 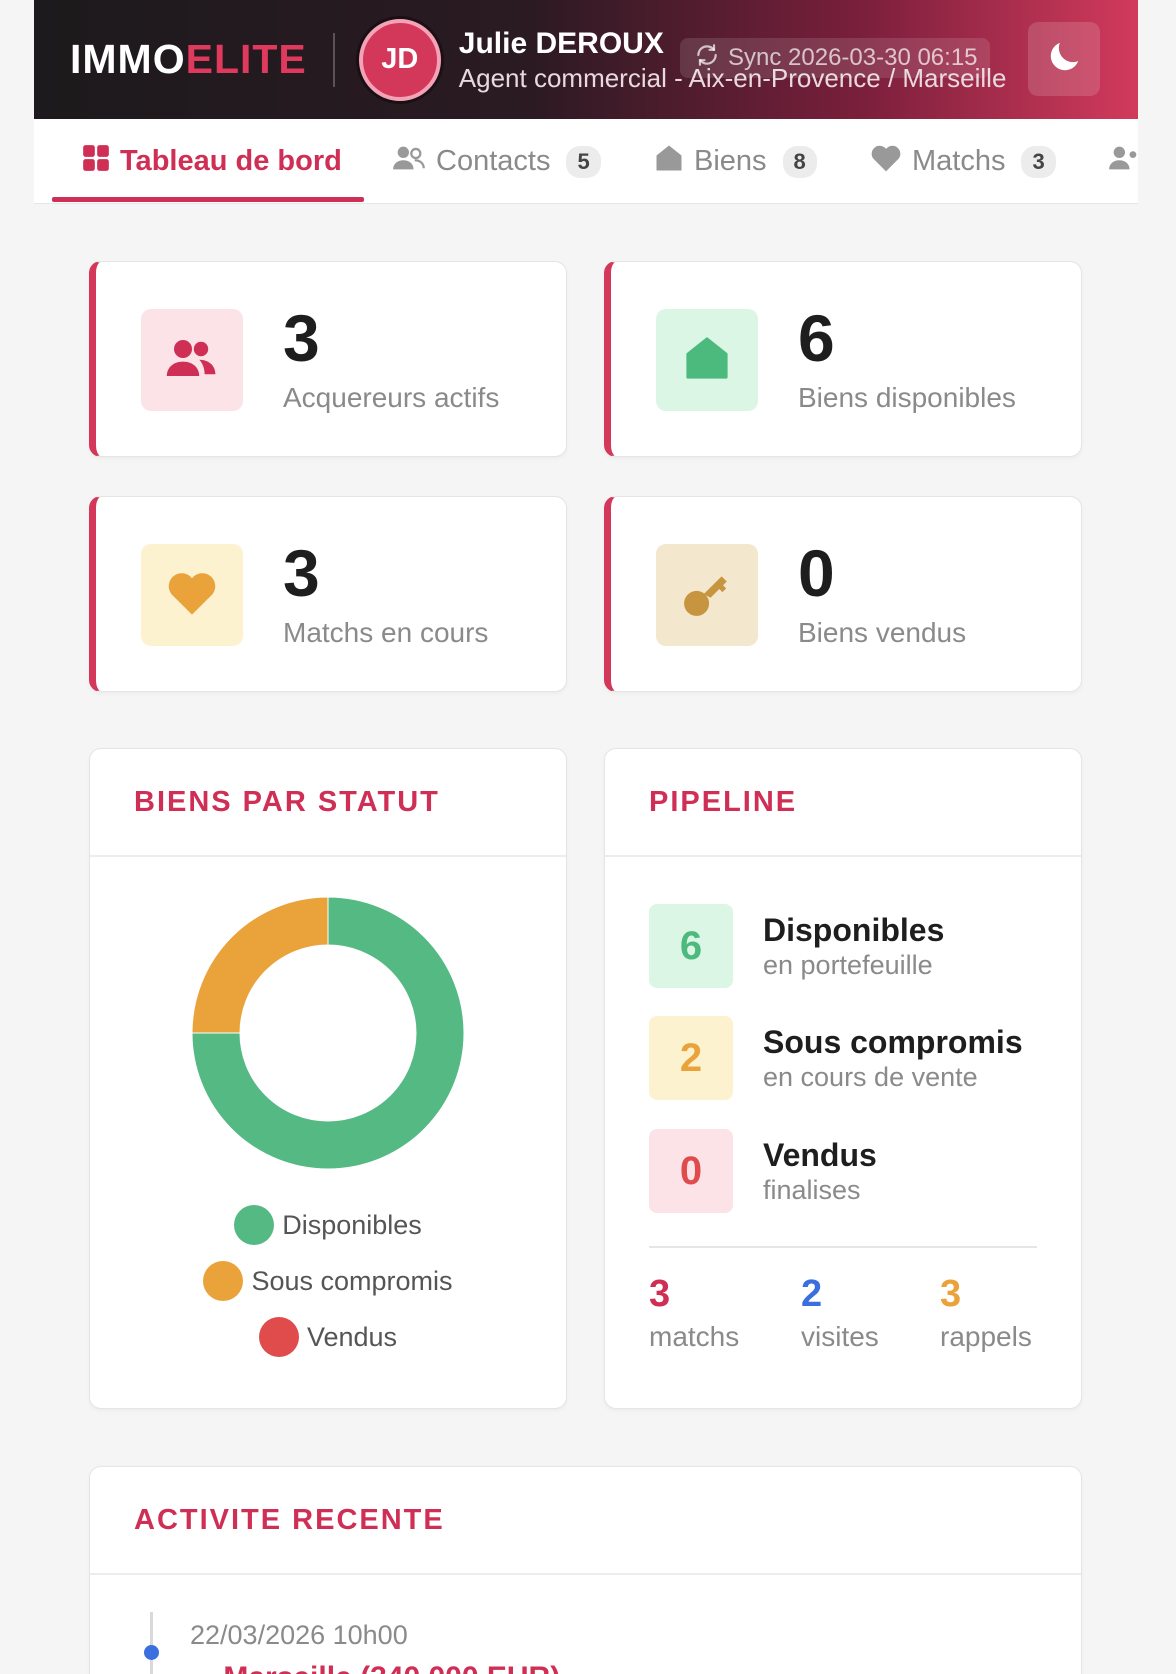 I want to click on app-logo: IMMOELITE, so click(x=188, y=59).